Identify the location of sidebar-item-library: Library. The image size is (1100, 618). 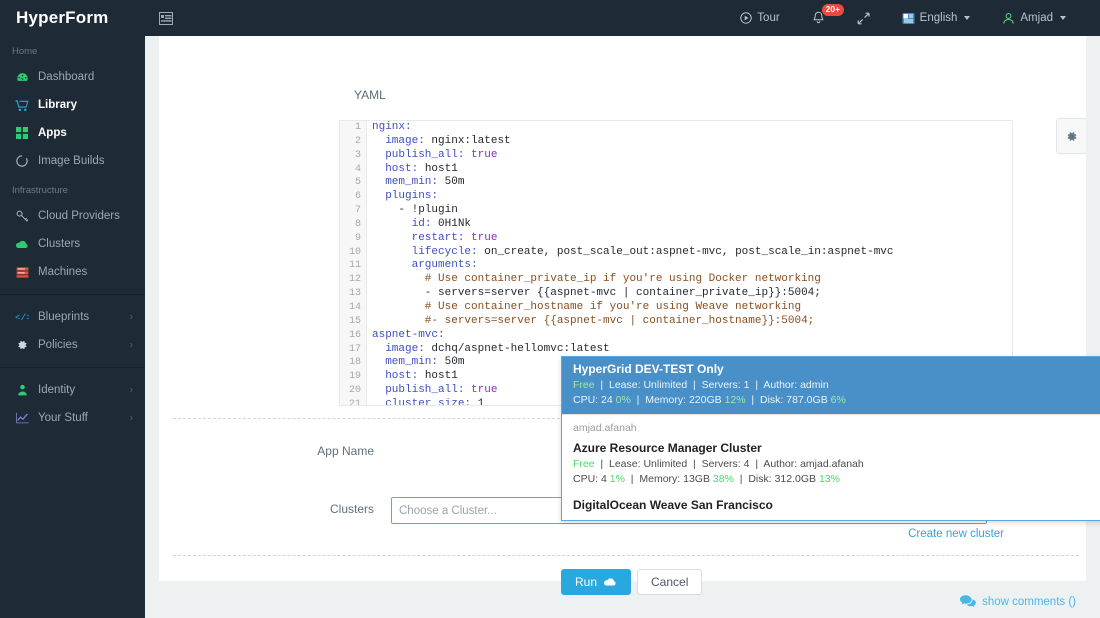
(72, 105).